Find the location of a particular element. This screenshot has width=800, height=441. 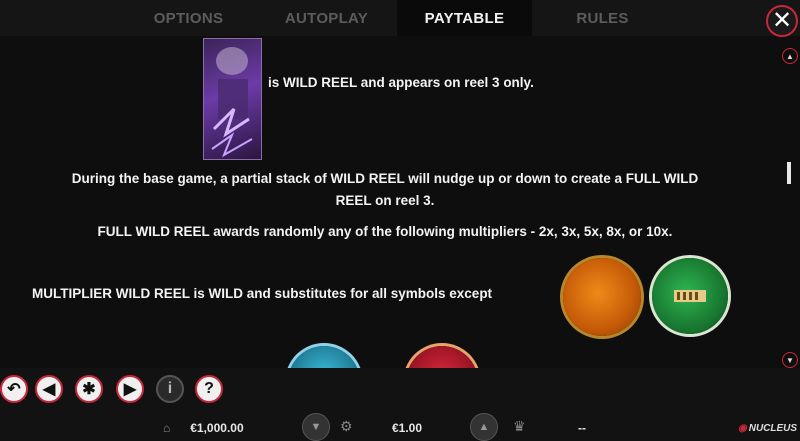

wild-reel-text: is WILD REEL and appears on reel 3 only. is located at coordinates (401, 82).